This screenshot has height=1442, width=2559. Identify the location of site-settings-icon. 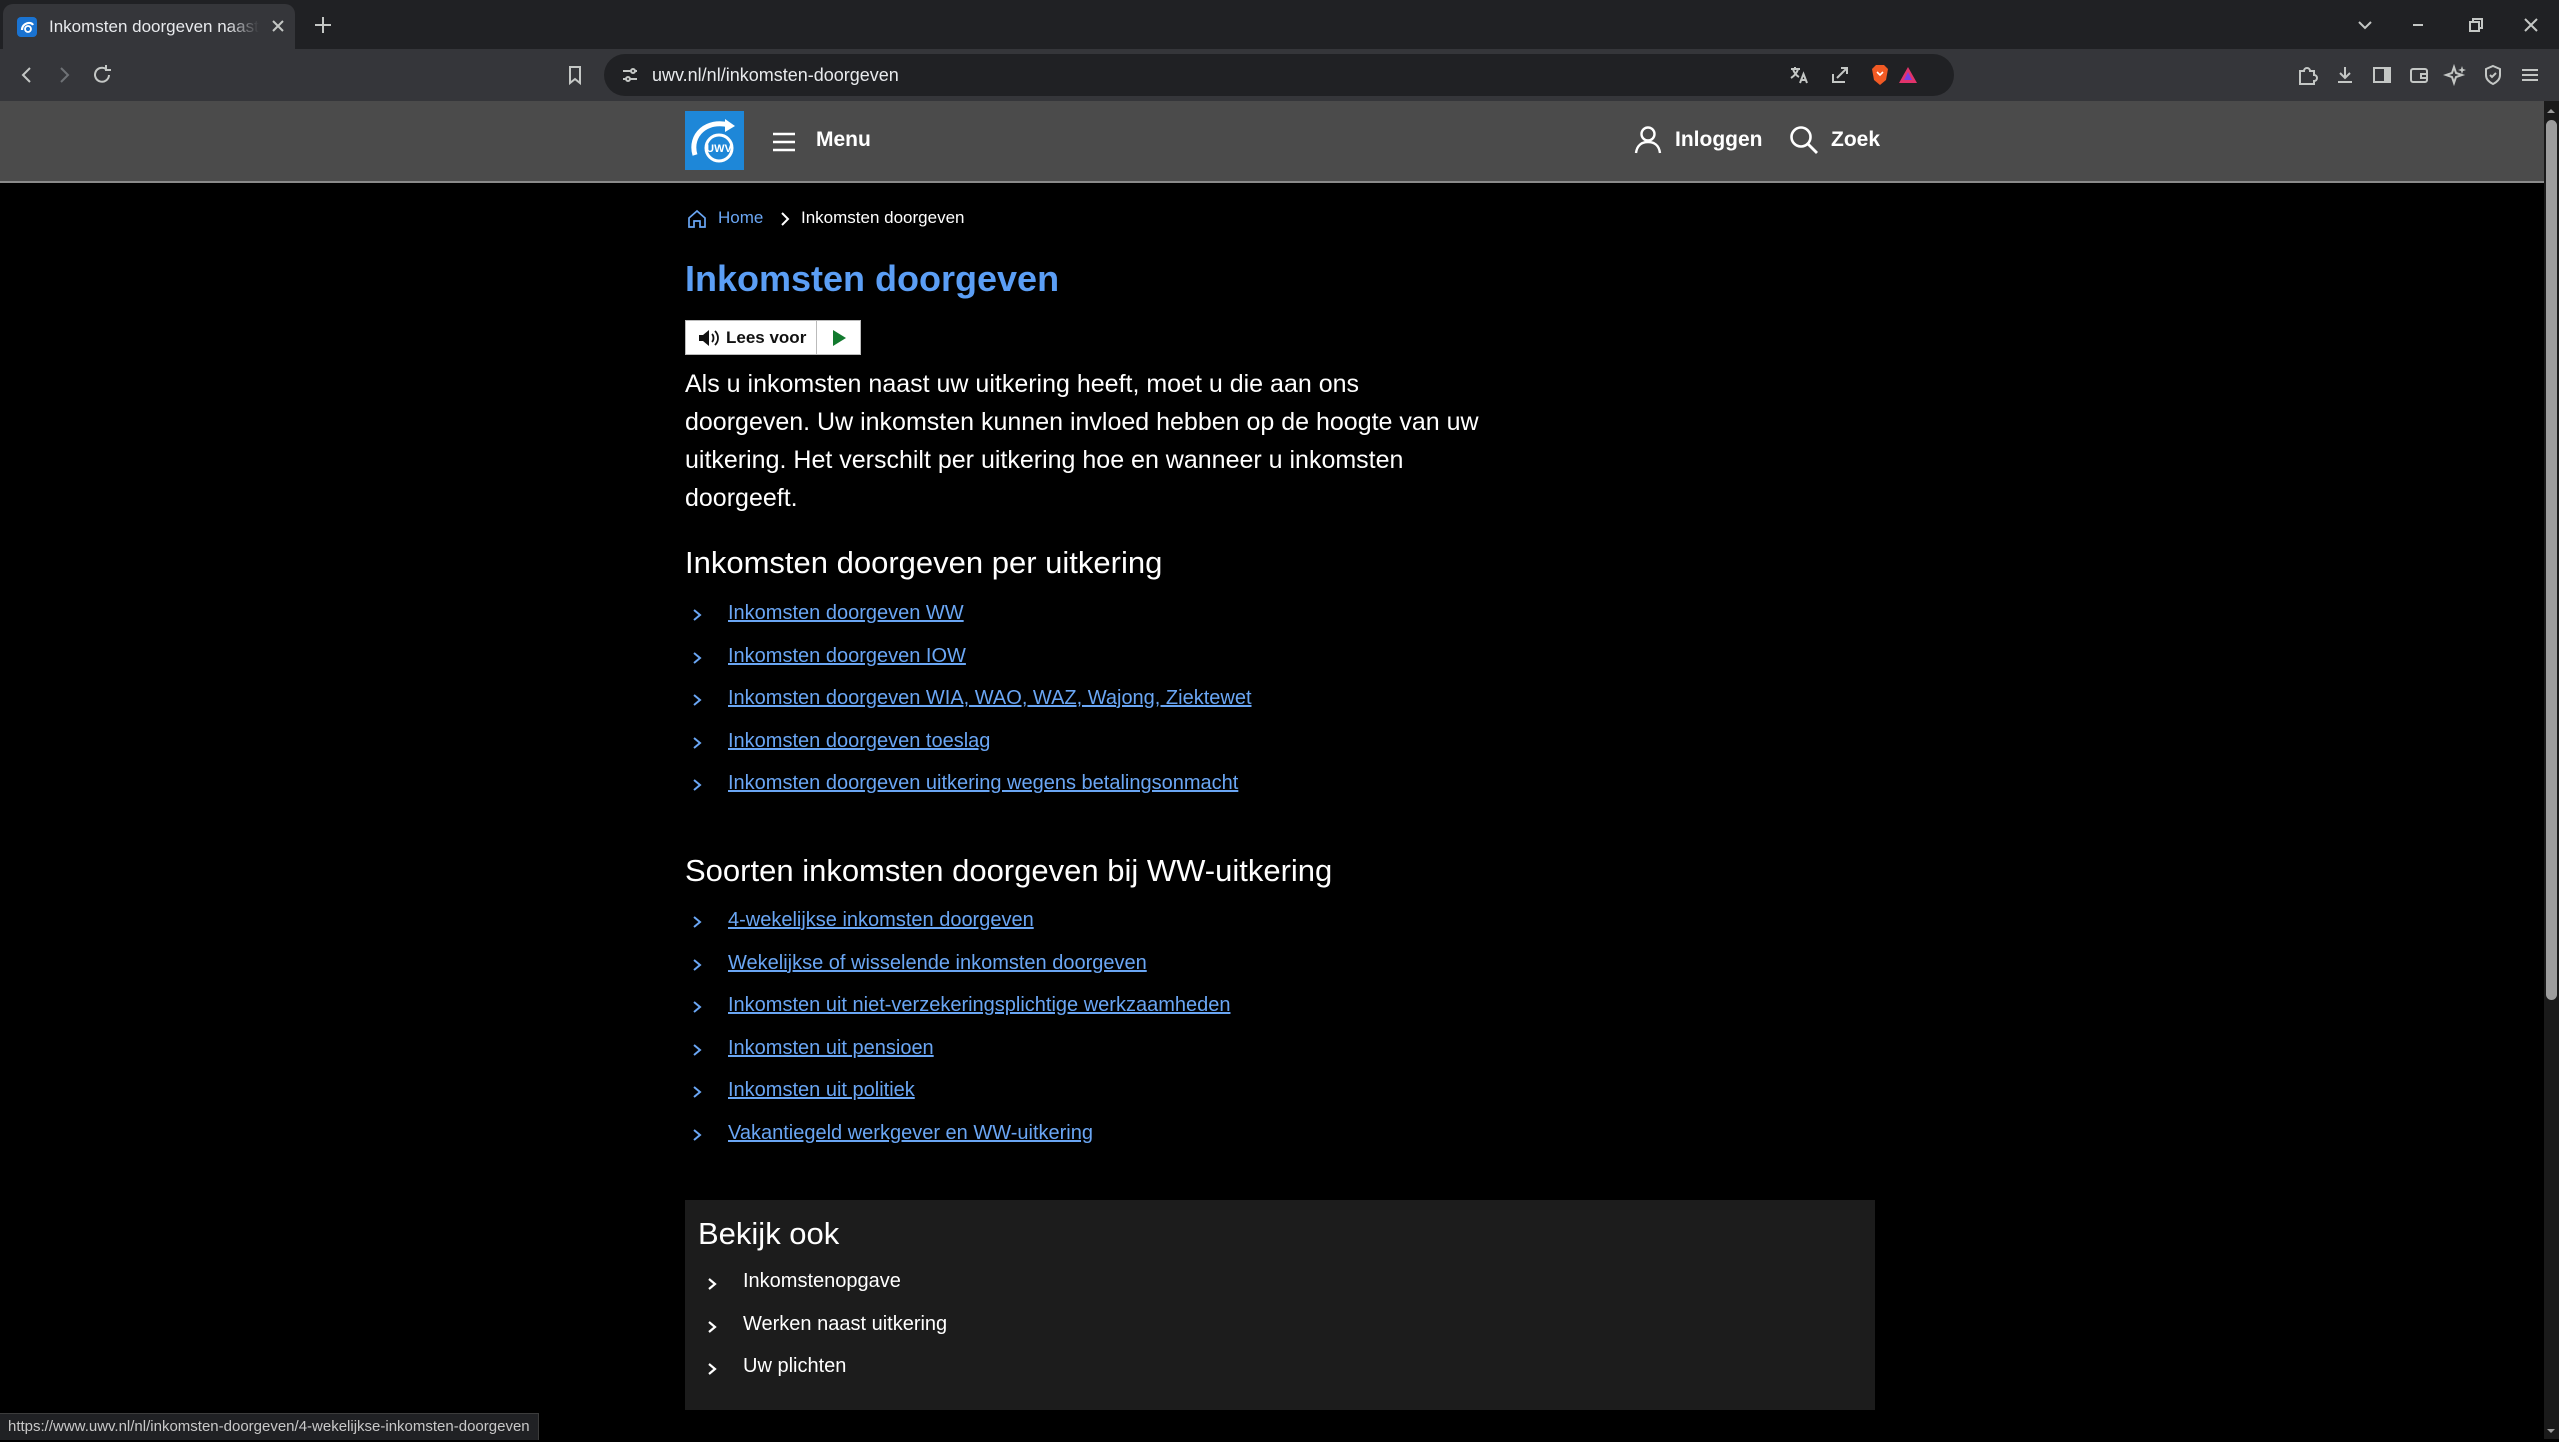
(630, 75).